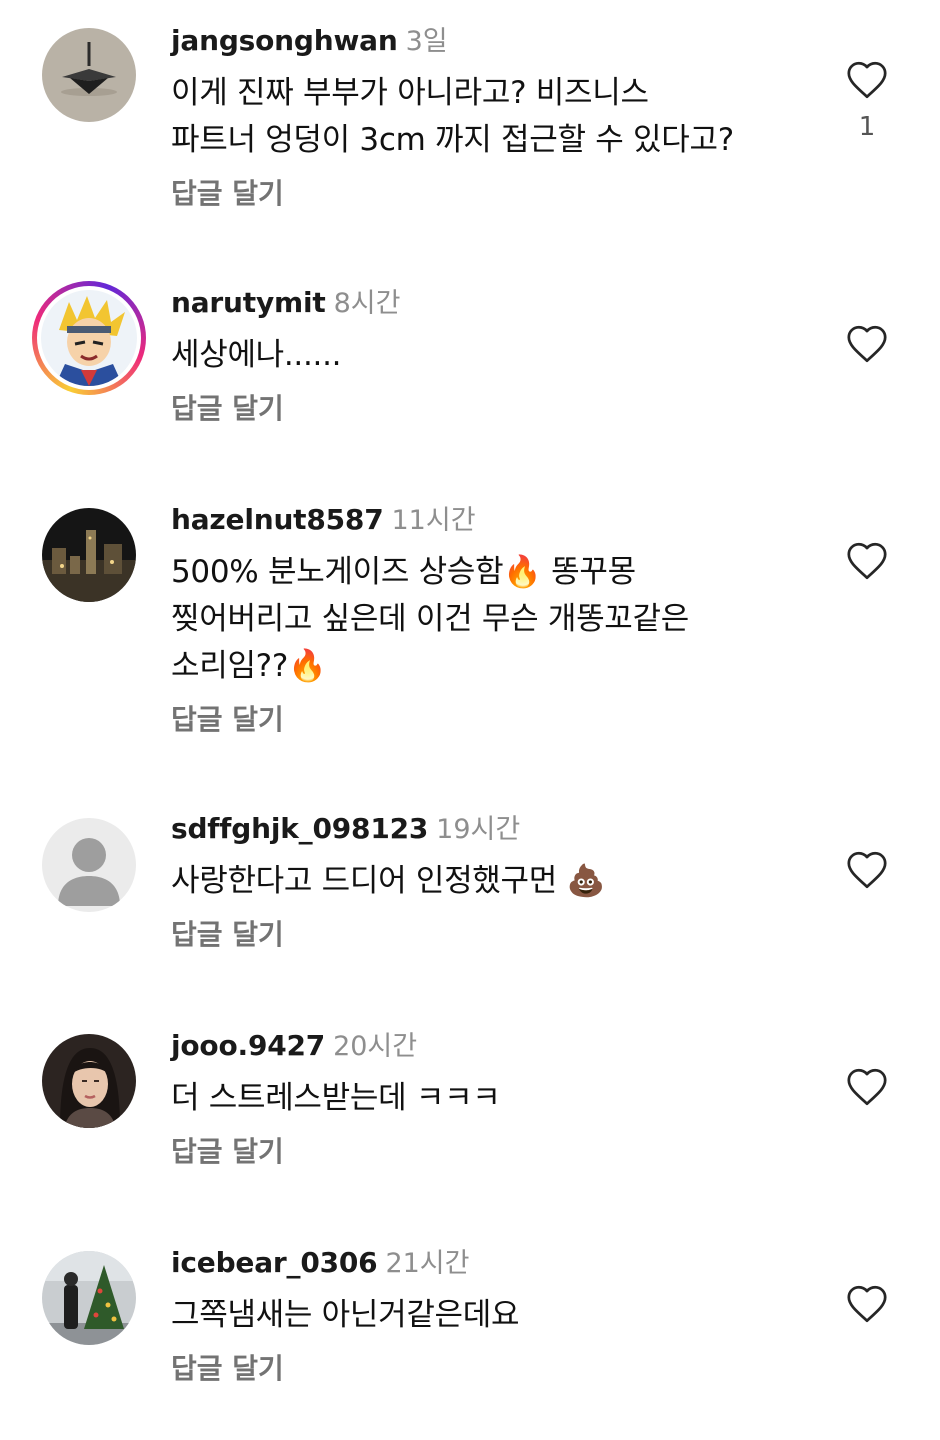 The height and width of the screenshot is (1440, 940). Describe the element at coordinates (491, 303) in the screenshot. I see `comment-meta: narutymit 8시간` at that location.